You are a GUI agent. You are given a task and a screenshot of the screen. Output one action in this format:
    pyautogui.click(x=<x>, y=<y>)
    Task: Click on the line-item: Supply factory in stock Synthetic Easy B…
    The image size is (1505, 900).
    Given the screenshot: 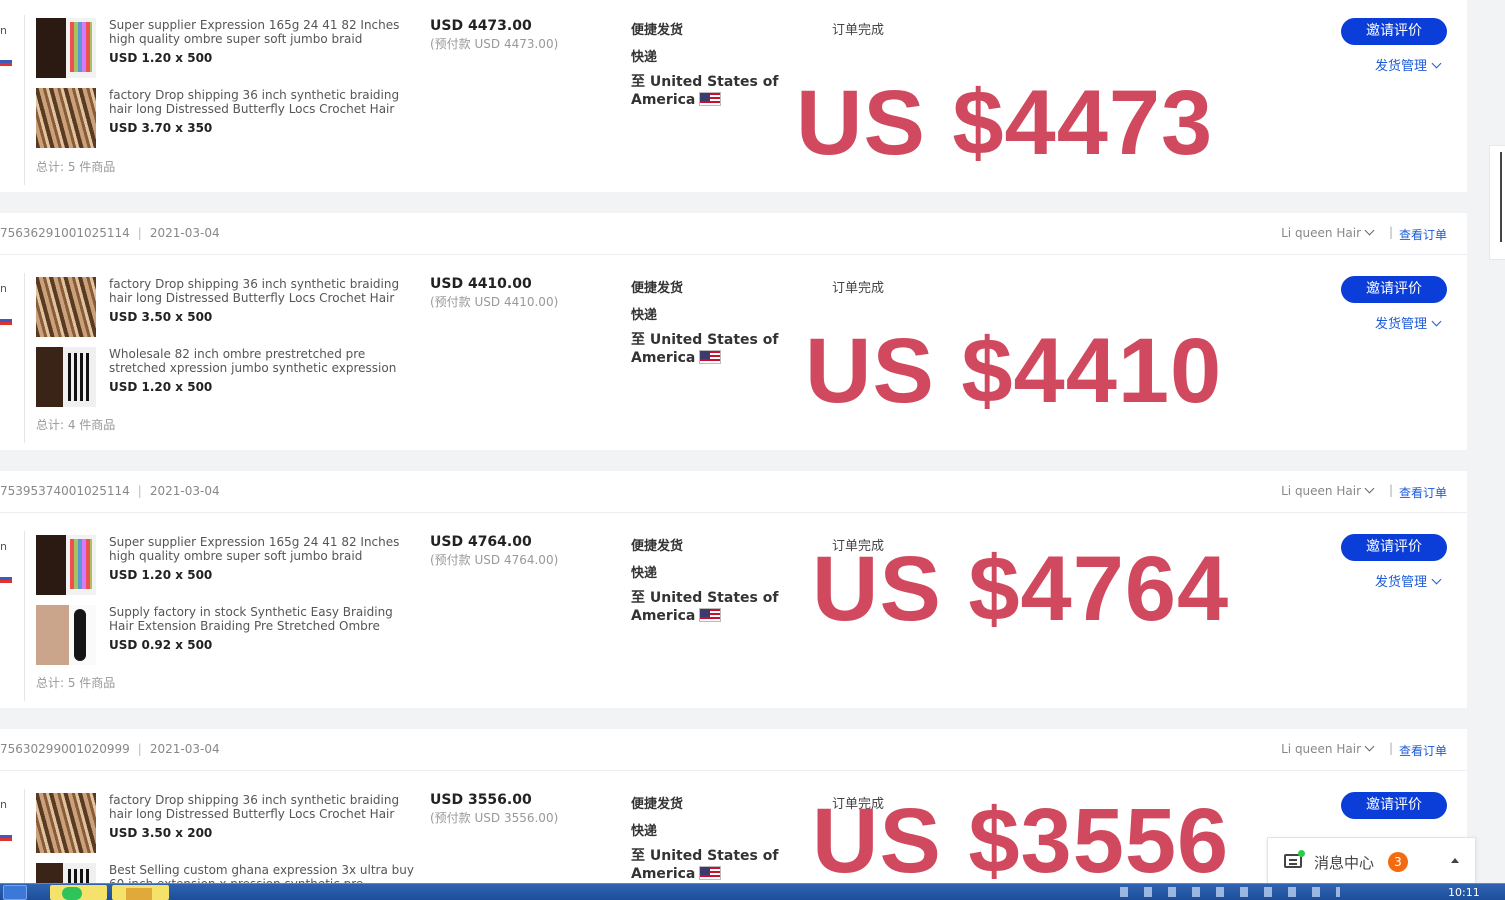 What is the action you would take?
    pyautogui.click(x=236, y=635)
    